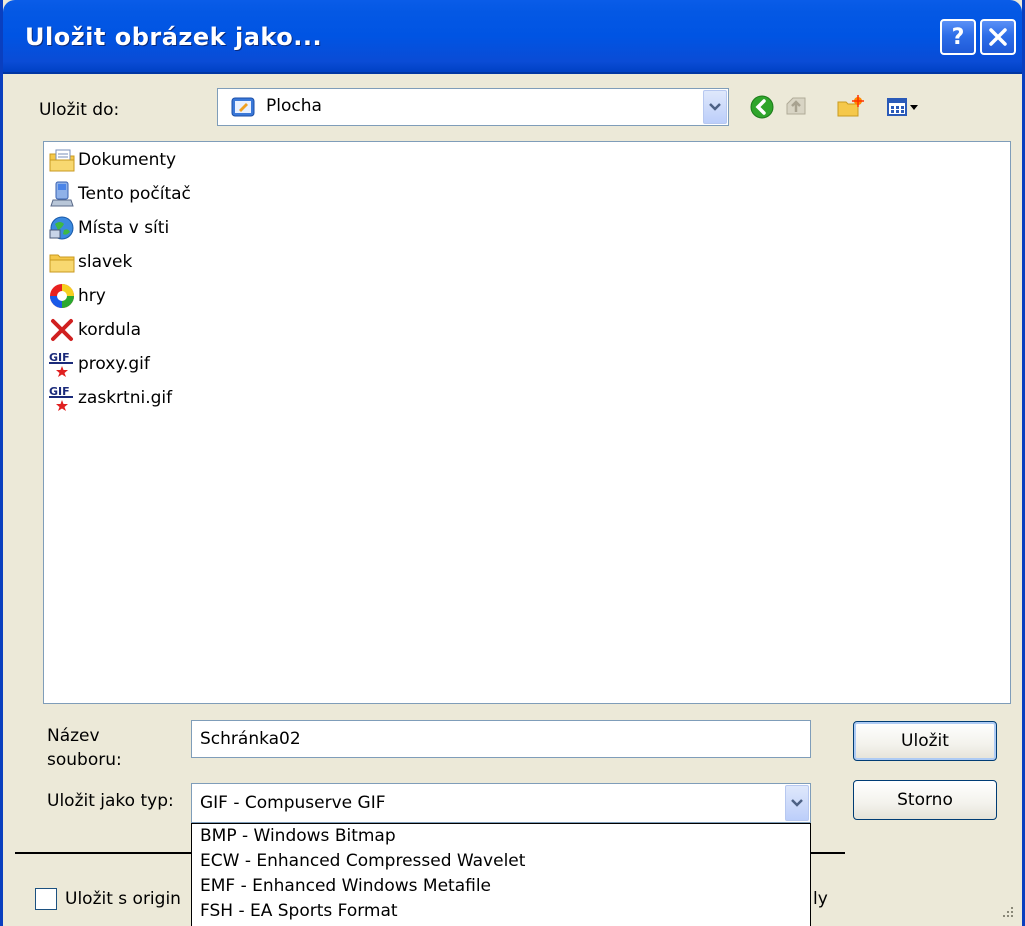 The height and width of the screenshot is (926, 1025). I want to click on cancel-button: Storno, so click(925, 800).